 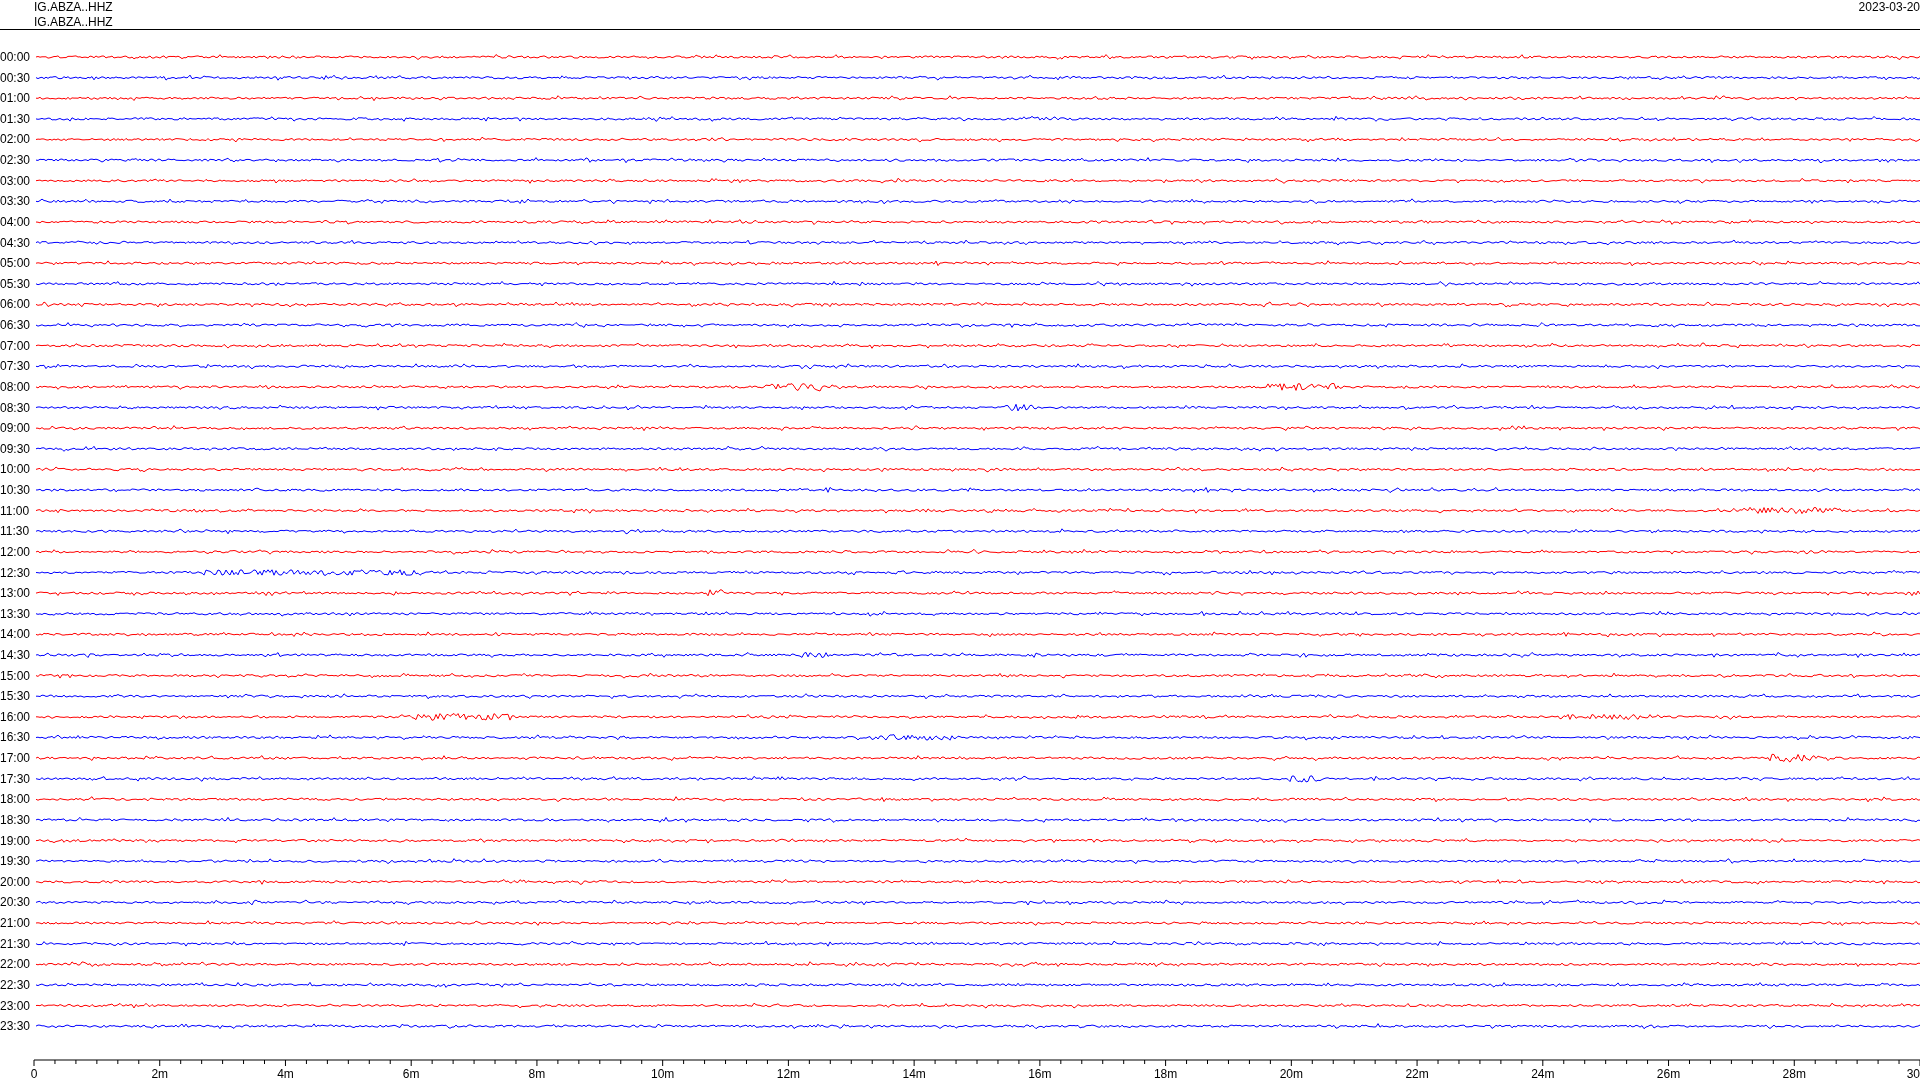 I want to click on time-label: 23:30, so click(x=15, y=1026).